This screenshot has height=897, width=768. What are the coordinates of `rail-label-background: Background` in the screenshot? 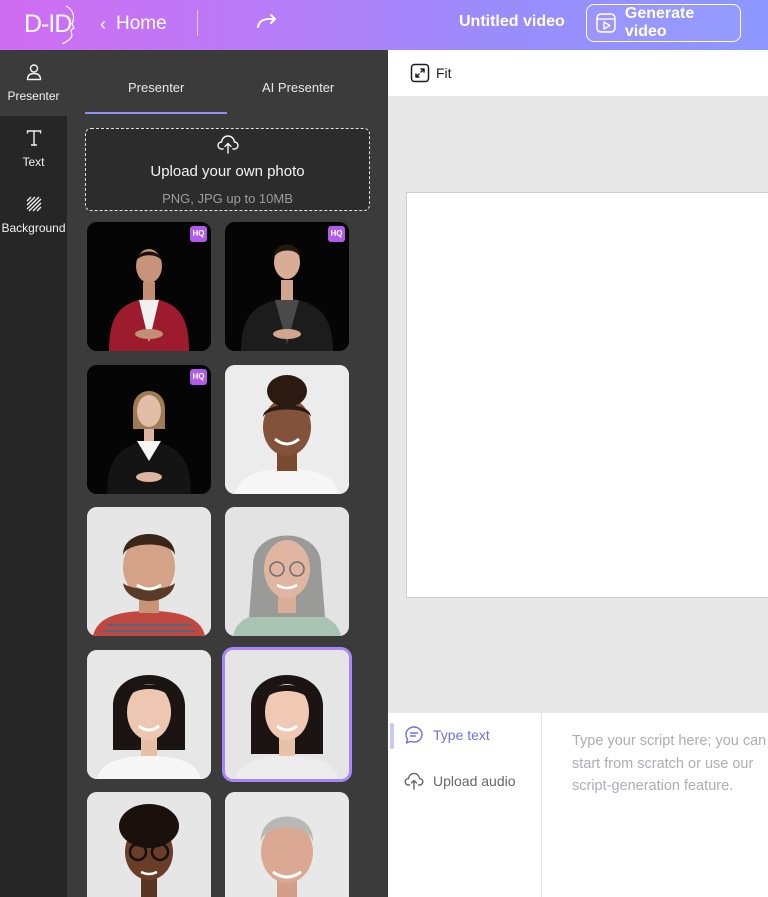 It's located at (33, 228).